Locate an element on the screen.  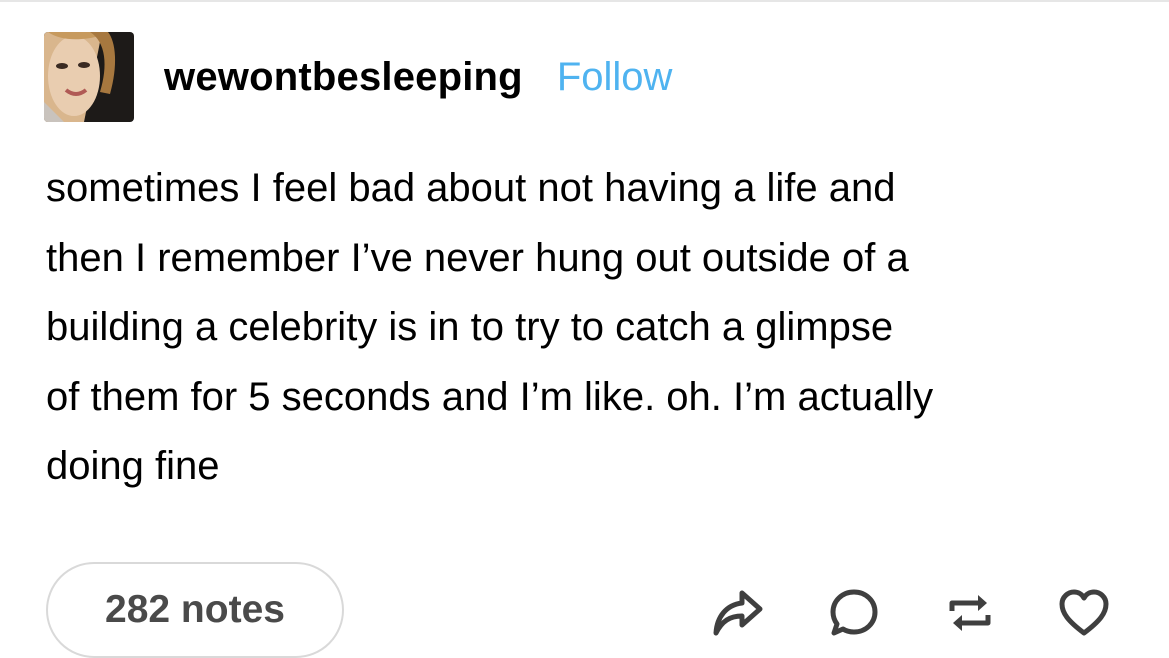
post-username: wewontbesleeping is located at coordinates (343, 77).